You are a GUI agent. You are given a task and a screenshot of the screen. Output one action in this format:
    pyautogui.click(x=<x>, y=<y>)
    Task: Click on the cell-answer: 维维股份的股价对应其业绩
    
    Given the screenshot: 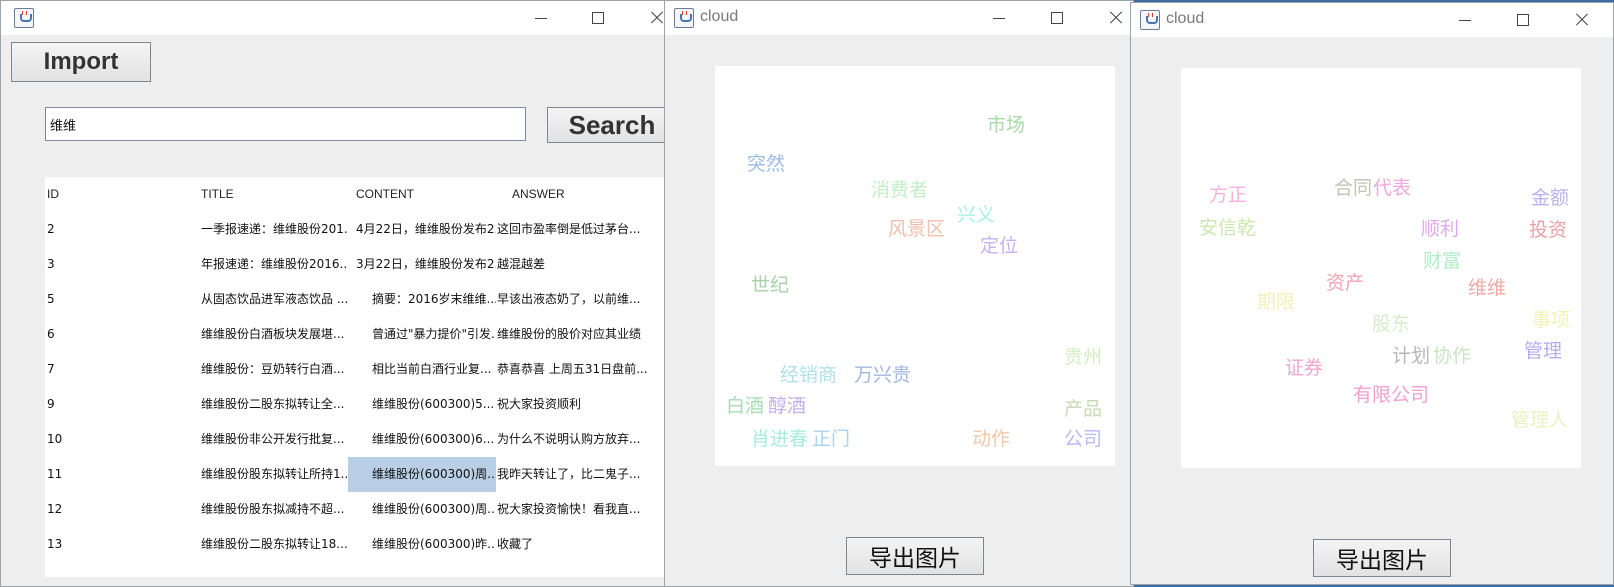 What is the action you would take?
    pyautogui.click(x=591, y=334)
    